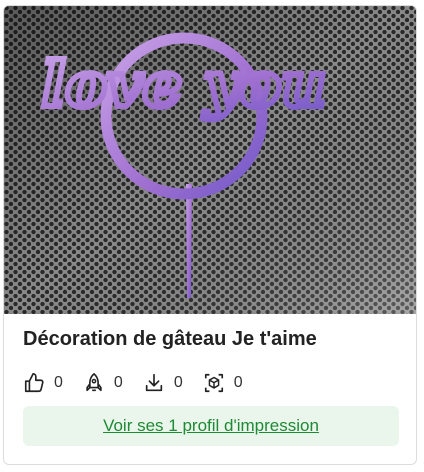 This screenshot has height=472, width=424. I want to click on view-print-profiles-label: Voir ses 1 profil d'impression, so click(211, 425).